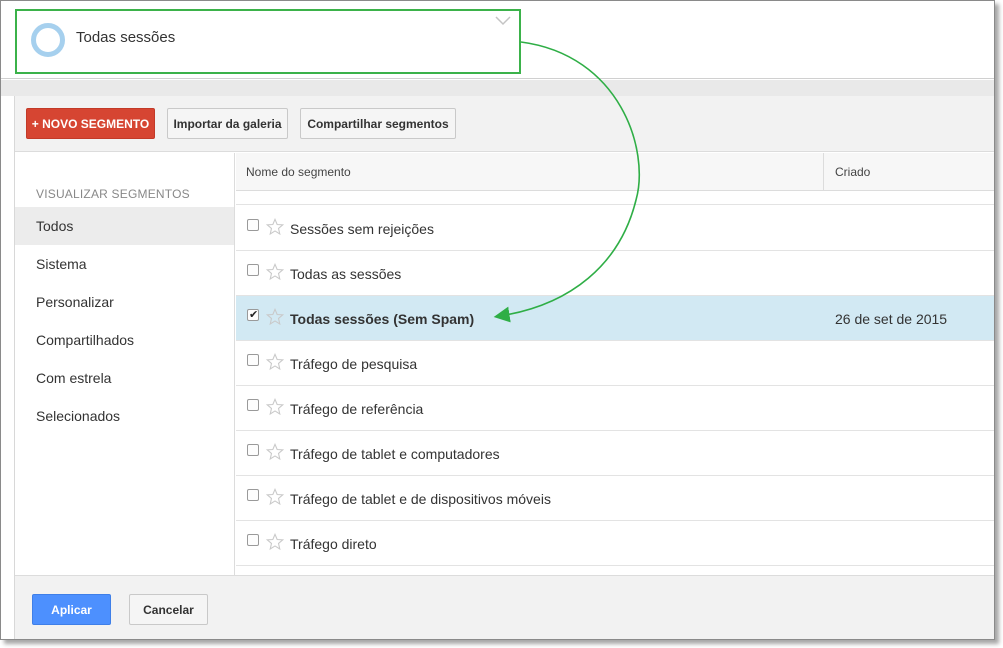 This screenshot has height=648, width=1003. Describe the element at coordinates (356, 409) in the screenshot. I see `segment-name: Tráfego de referência` at that location.